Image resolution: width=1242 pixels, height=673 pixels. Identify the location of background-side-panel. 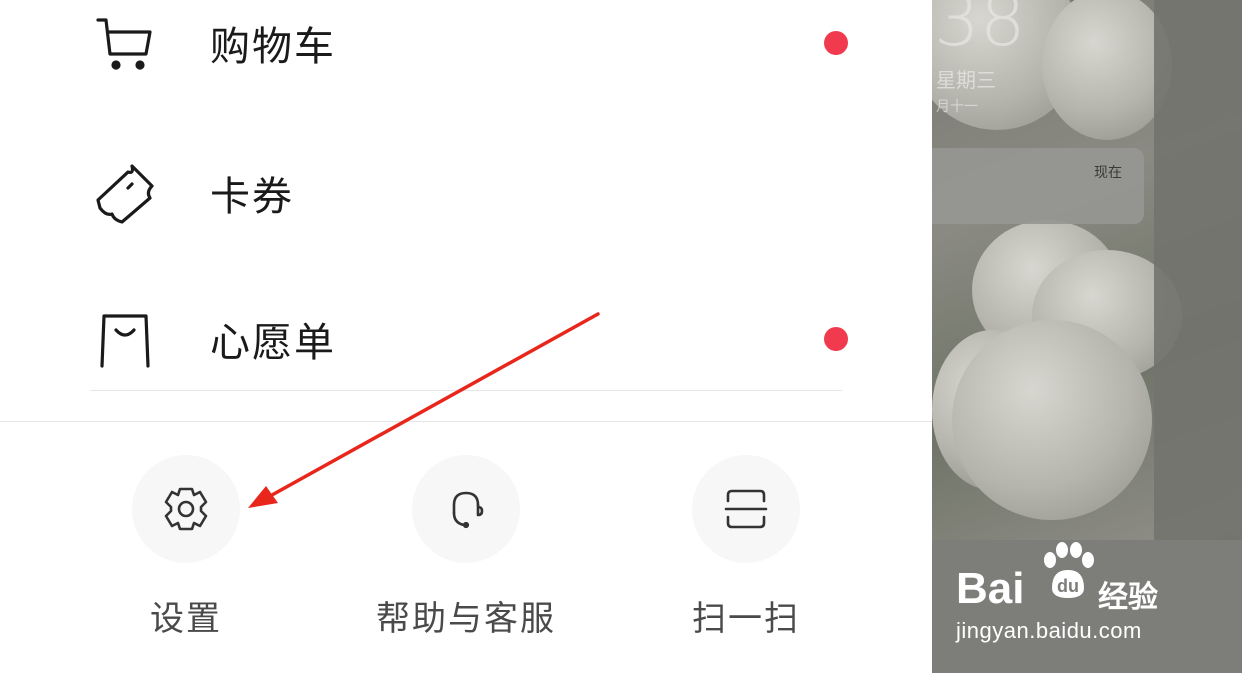
(1198, 270).